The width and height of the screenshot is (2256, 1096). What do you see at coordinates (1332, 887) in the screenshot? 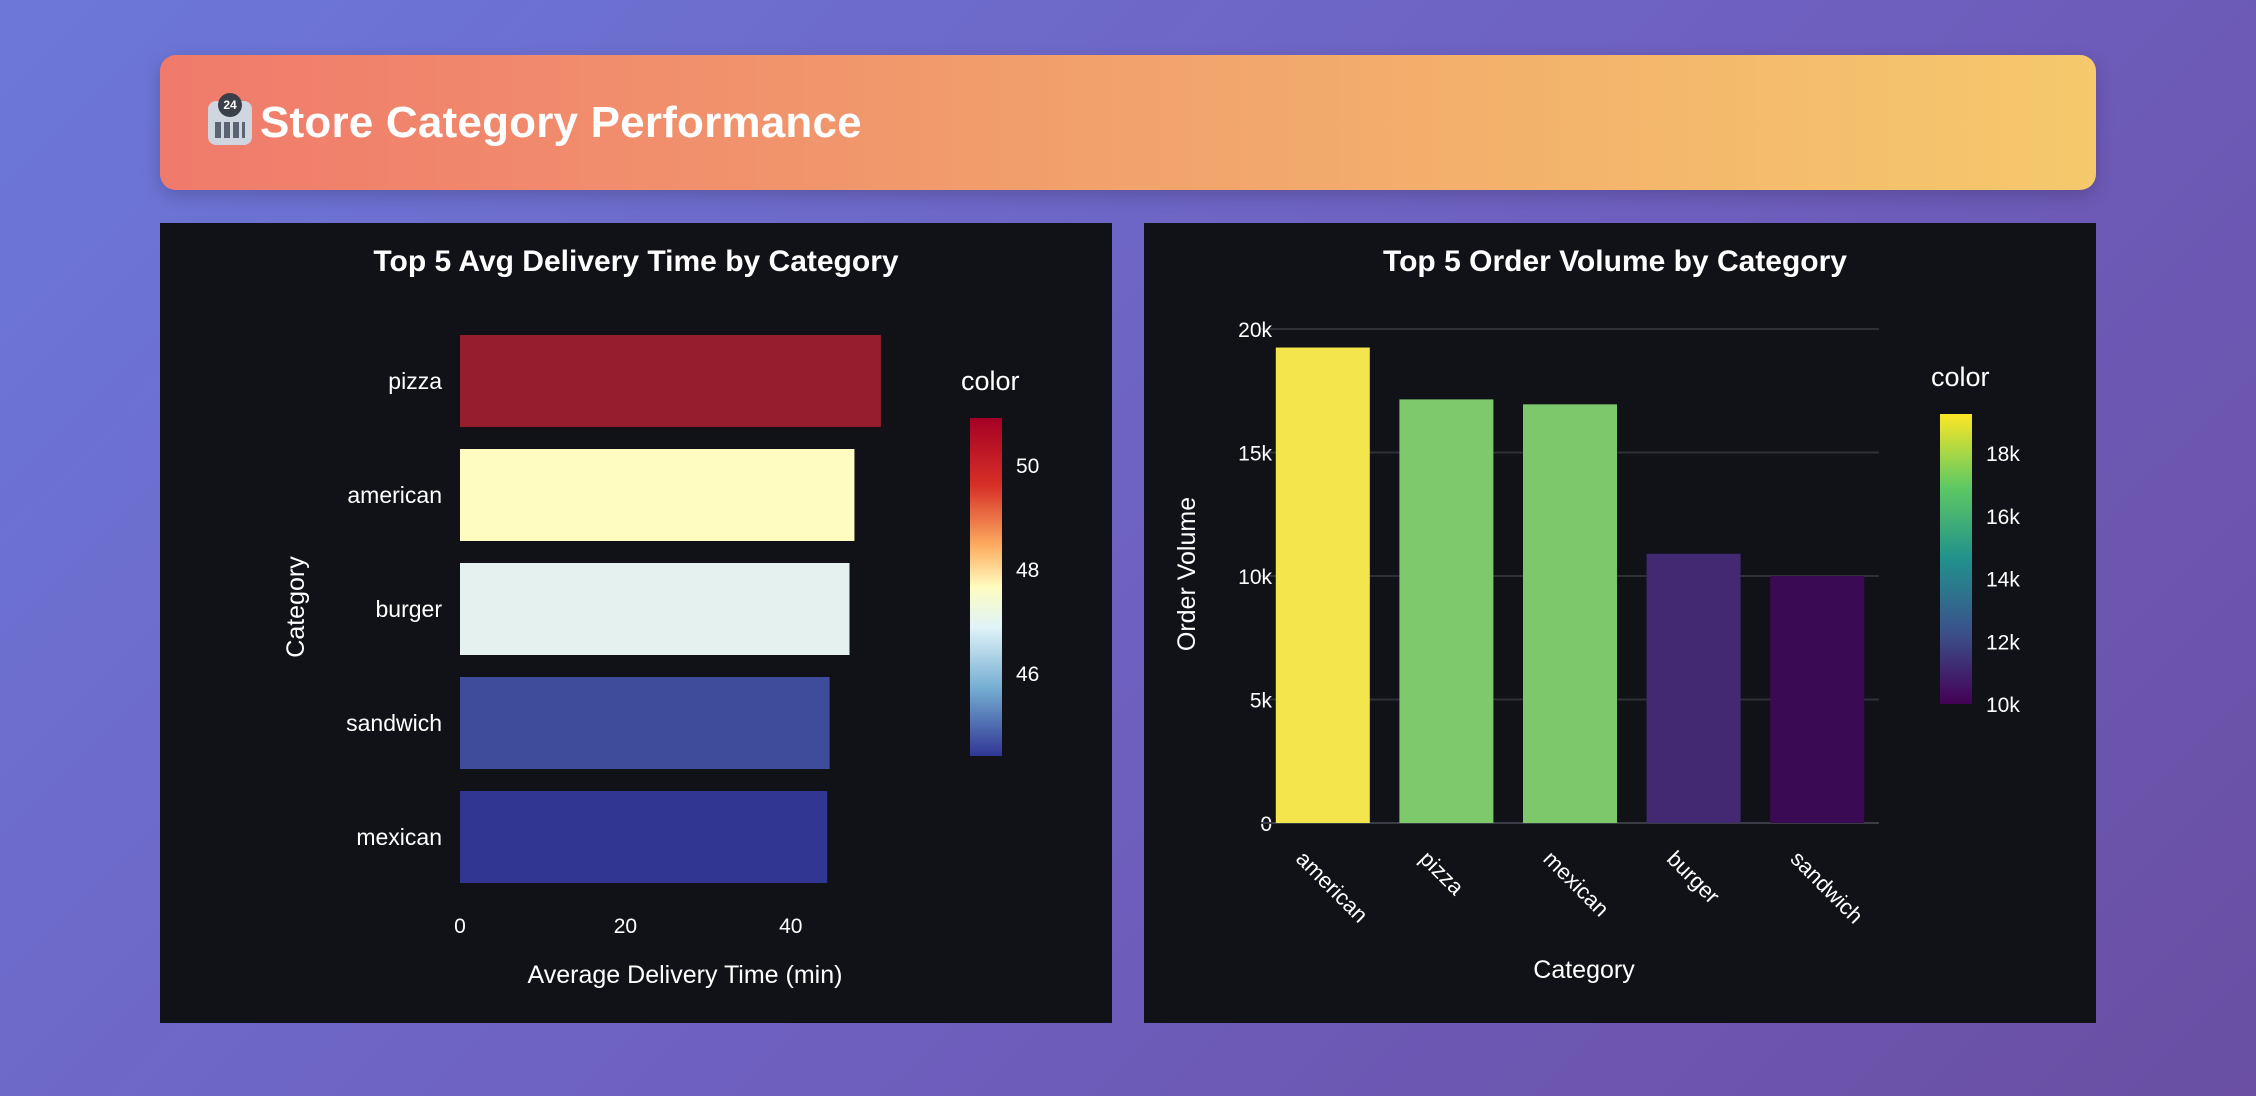
I see `x-tick-label: american` at bounding box center [1332, 887].